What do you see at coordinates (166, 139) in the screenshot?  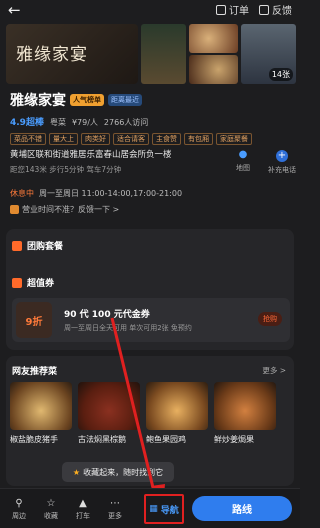 I see `feature-tag: 主食赞` at bounding box center [166, 139].